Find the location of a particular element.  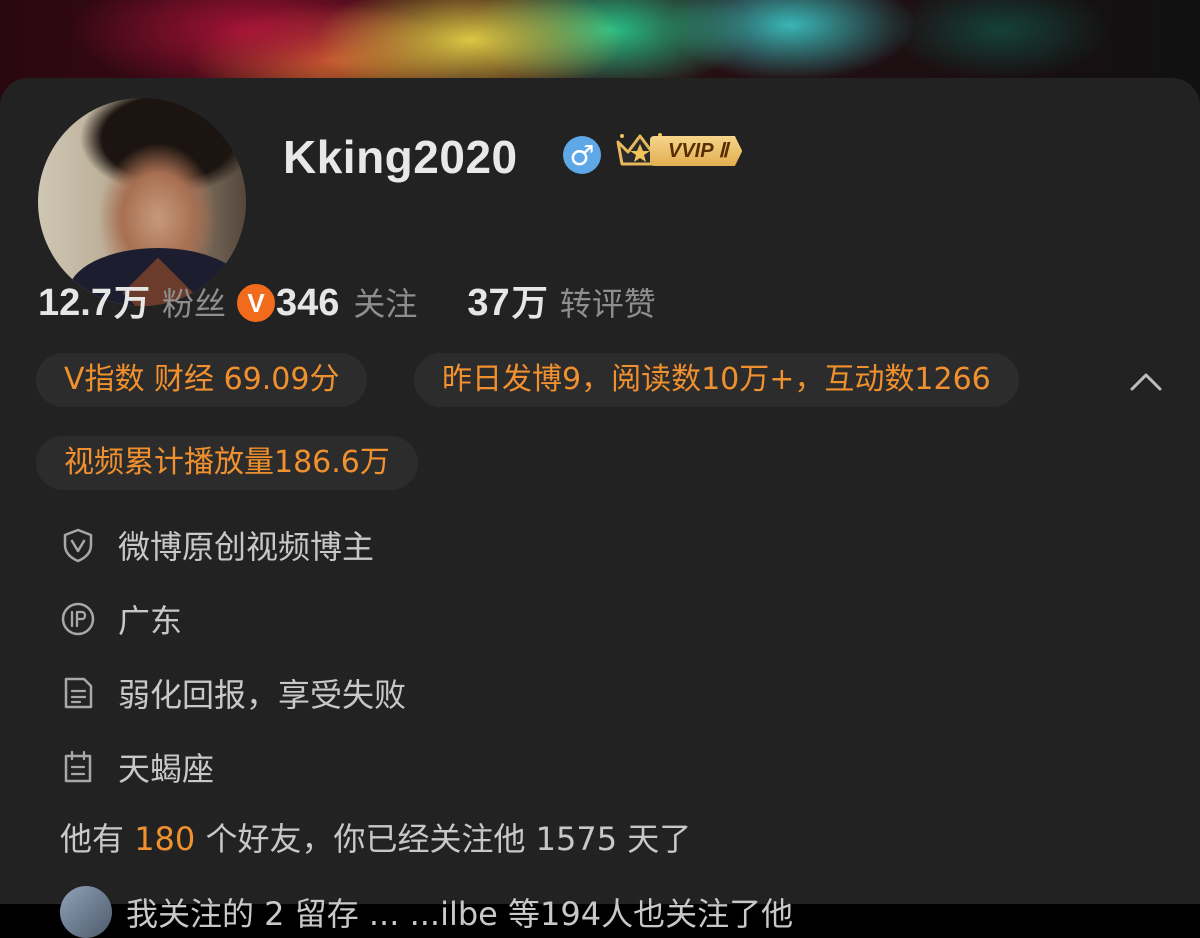

stat-interactions: 37 万 转评赞 is located at coordinates (561, 300).